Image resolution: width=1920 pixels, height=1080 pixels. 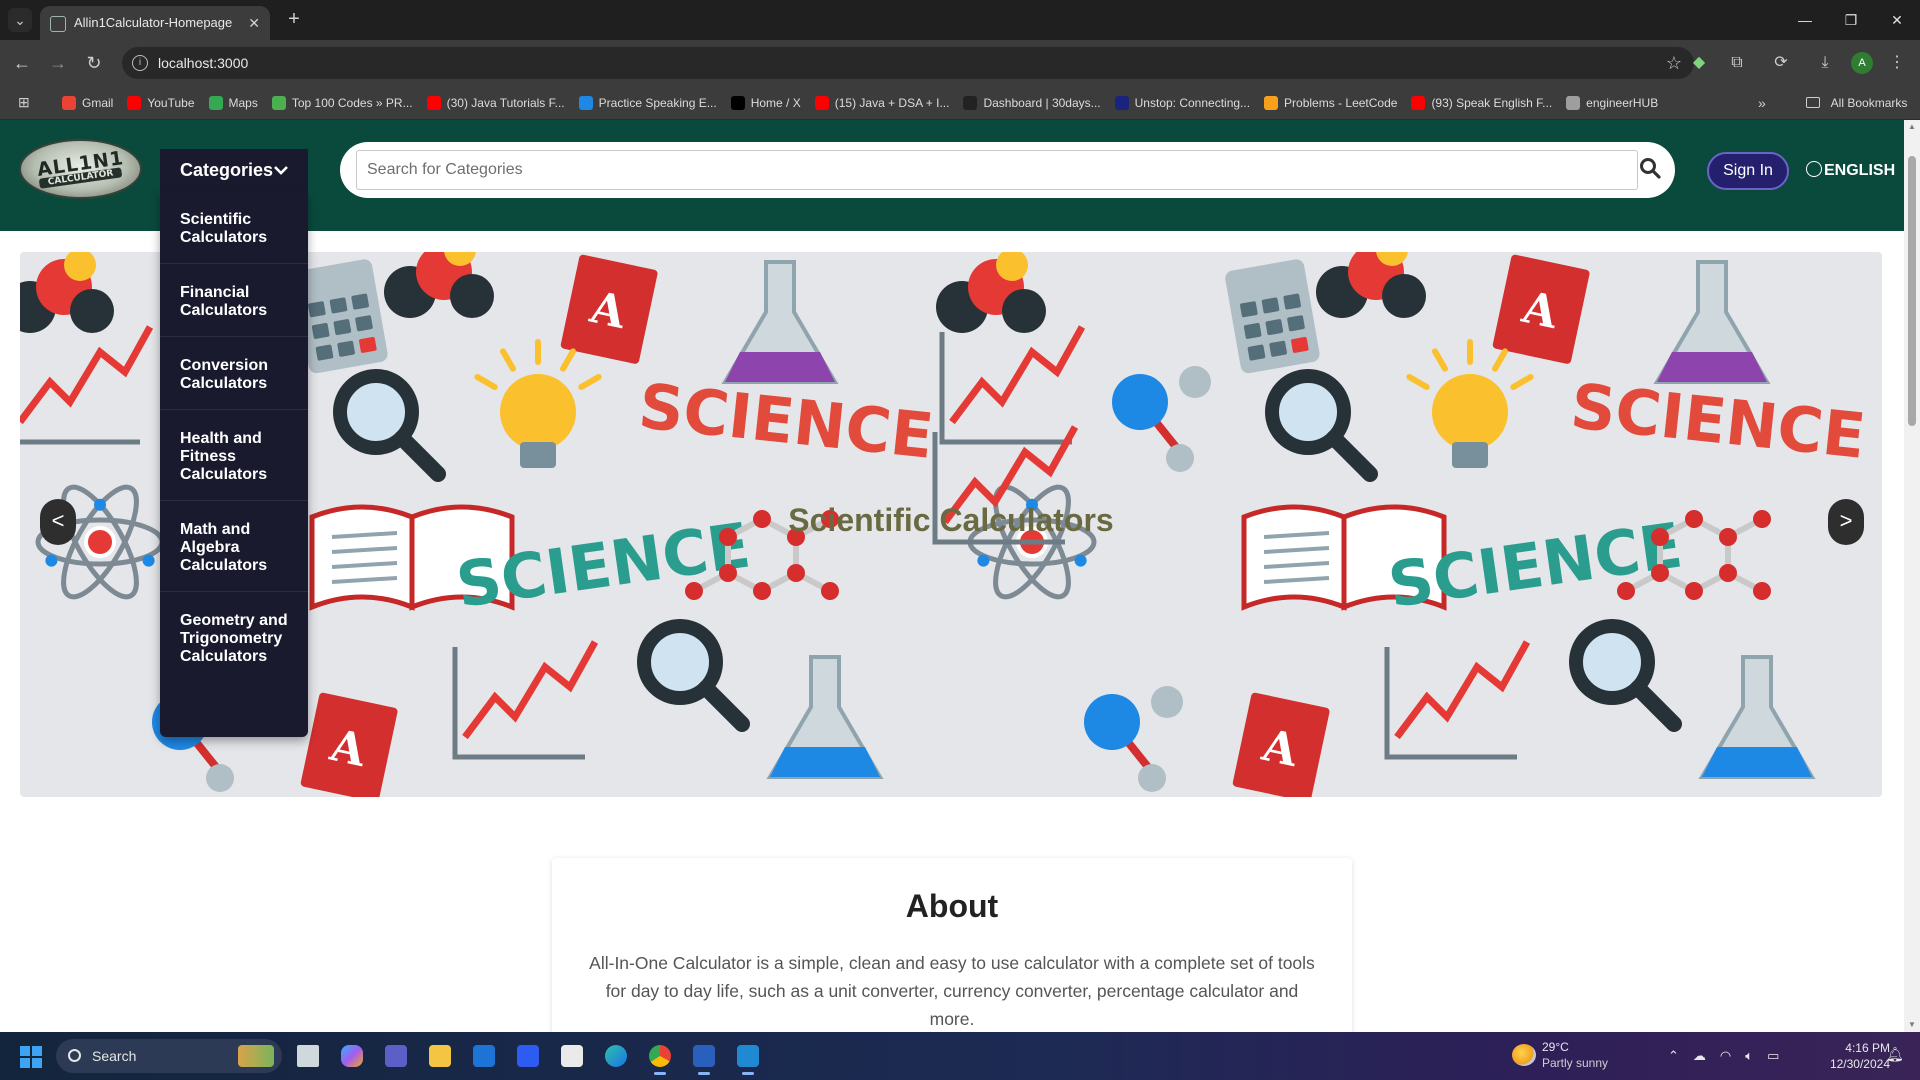 I want to click on task-view-icon, so click(x=308, y=1056).